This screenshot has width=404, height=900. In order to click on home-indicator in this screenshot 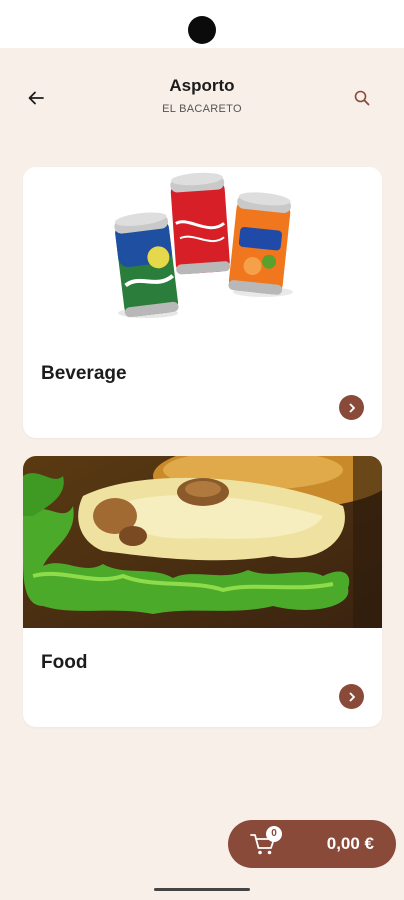, I will do `click(202, 889)`.